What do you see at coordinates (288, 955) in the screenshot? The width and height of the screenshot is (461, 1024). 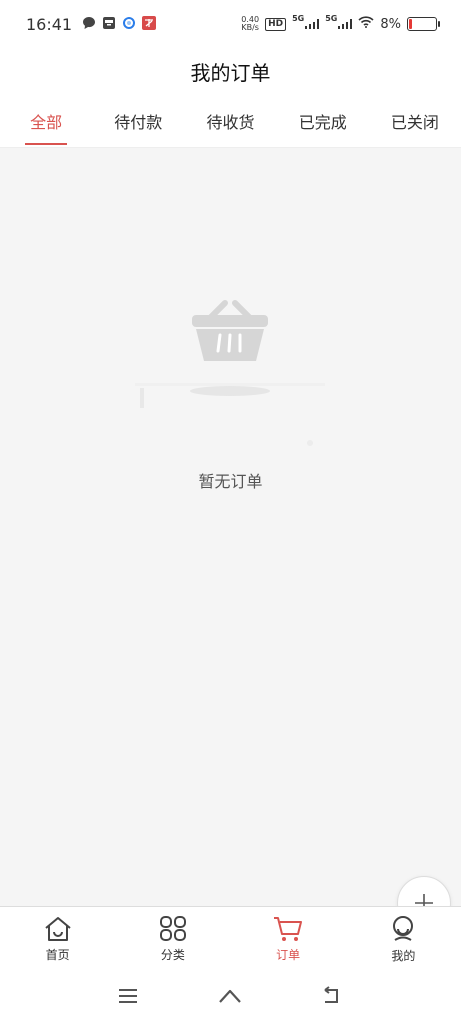 I see `nav-orders-label: 订单` at bounding box center [288, 955].